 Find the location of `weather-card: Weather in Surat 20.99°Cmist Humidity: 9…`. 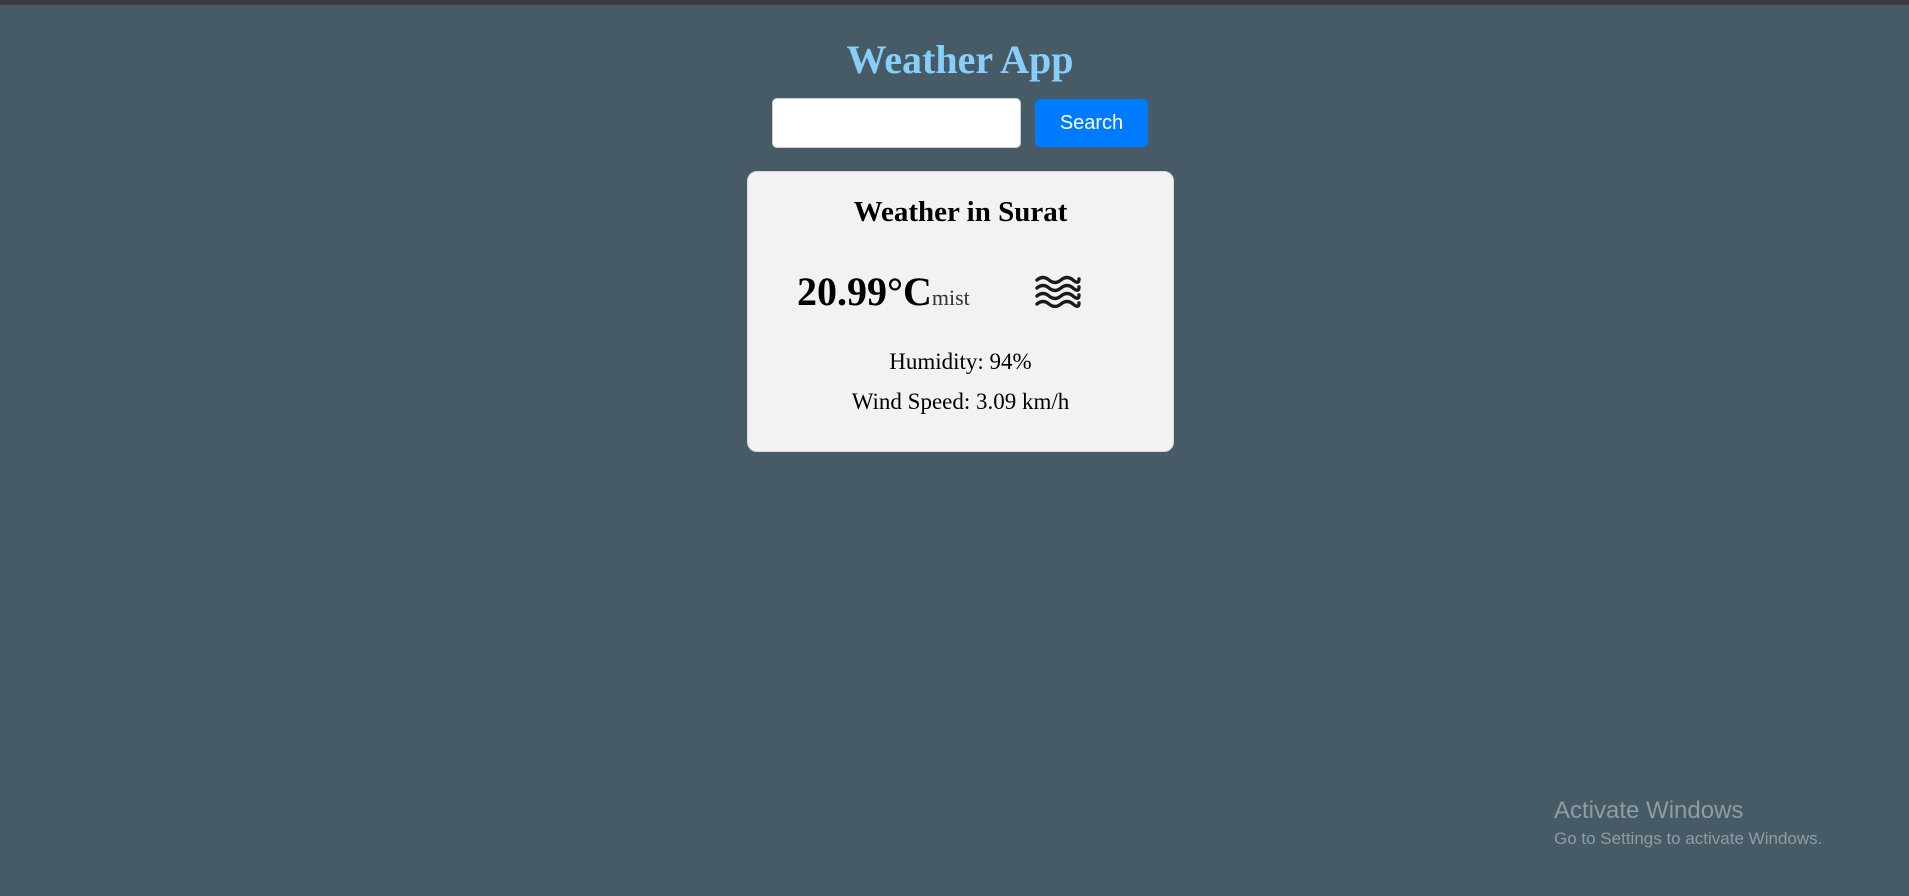

weather-card: Weather in Surat 20.99°Cmist Humidity: 9… is located at coordinates (960, 311).